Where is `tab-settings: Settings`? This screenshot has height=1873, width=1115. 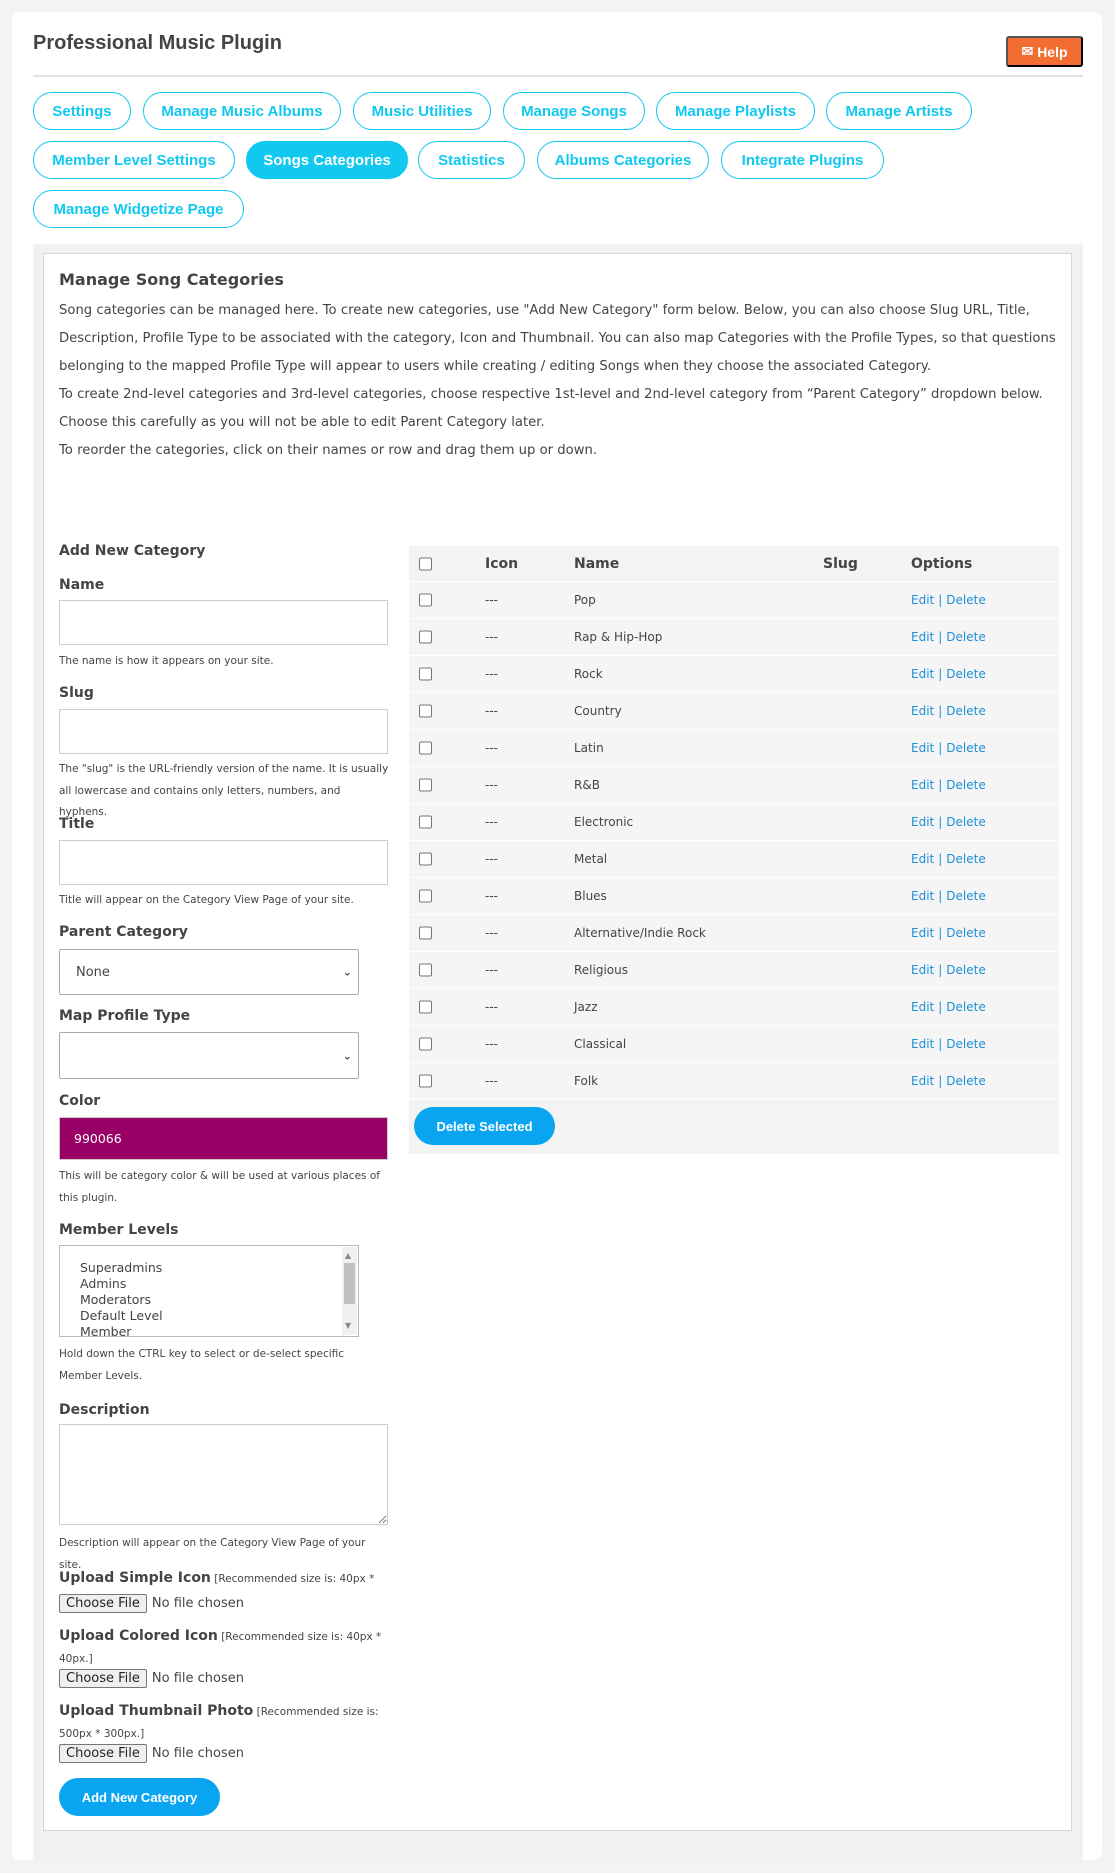 tab-settings: Settings is located at coordinates (82, 111).